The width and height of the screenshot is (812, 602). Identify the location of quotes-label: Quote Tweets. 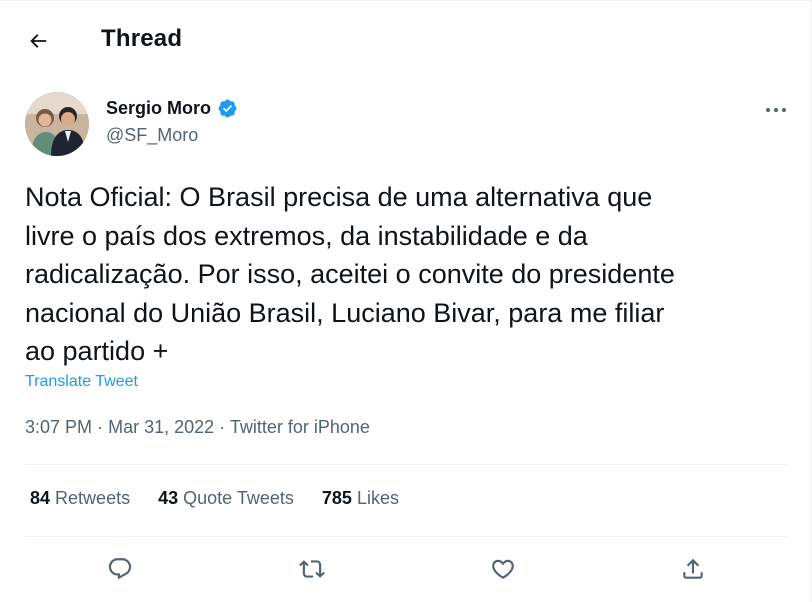
(238, 498).